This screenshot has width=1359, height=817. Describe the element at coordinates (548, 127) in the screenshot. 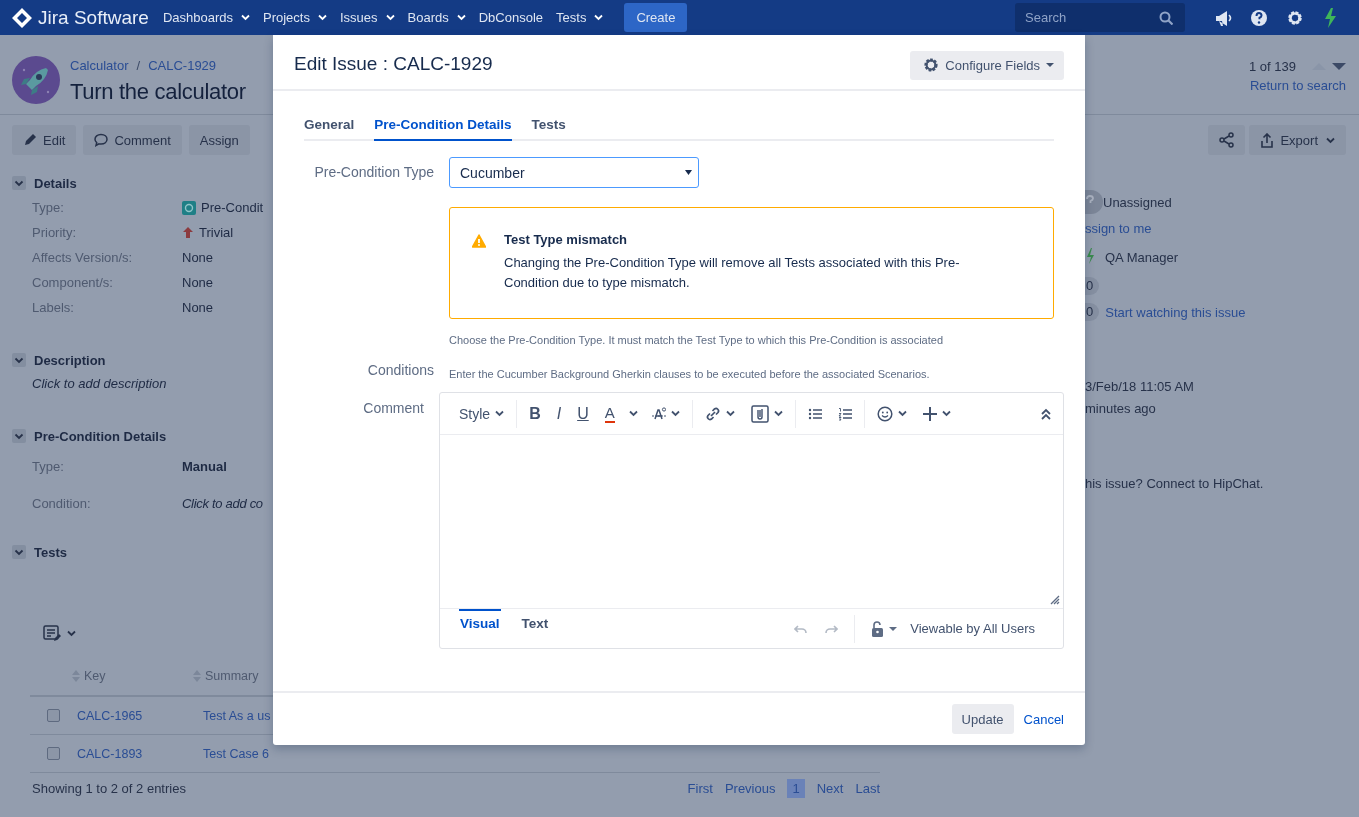

I see `dialog-tab: Tests` at that location.